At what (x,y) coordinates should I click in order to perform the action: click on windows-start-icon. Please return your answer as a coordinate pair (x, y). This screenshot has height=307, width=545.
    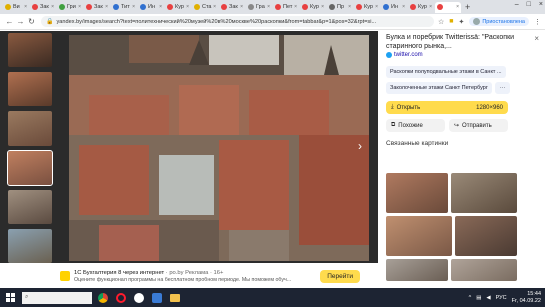
    Looking at the image, I should click on (11, 298).